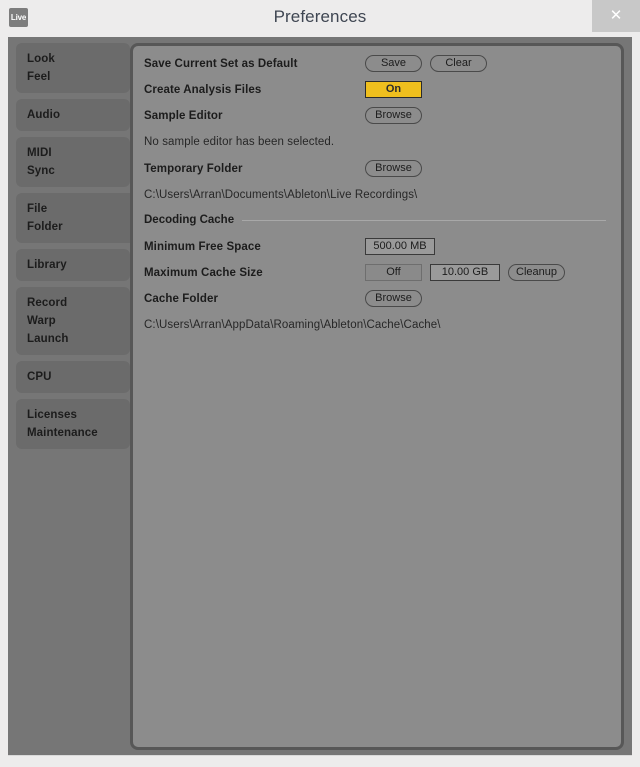 The image size is (640, 767). What do you see at coordinates (52, 415) in the screenshot?
I see `sidebar-item-label: Licenses` at bounding box center [52, 415].